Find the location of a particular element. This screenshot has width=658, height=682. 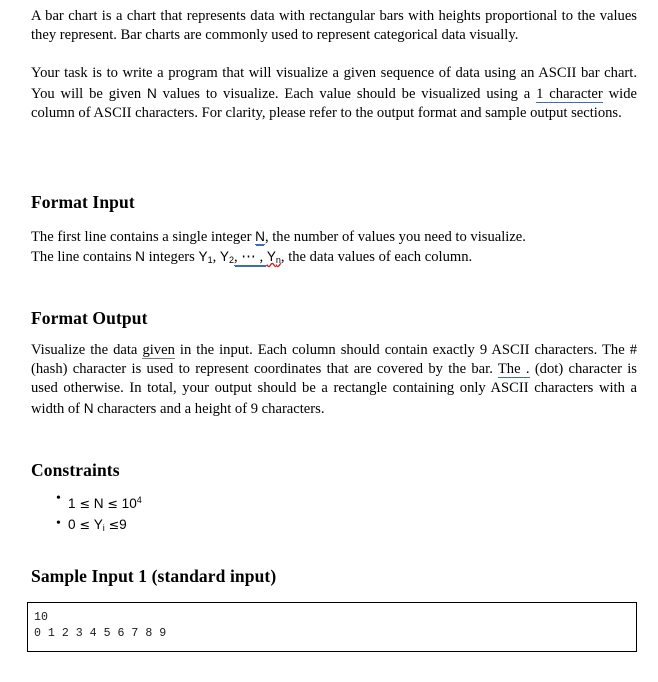

variable-n-grammar-flag: N is located at coordinates (260, 237).